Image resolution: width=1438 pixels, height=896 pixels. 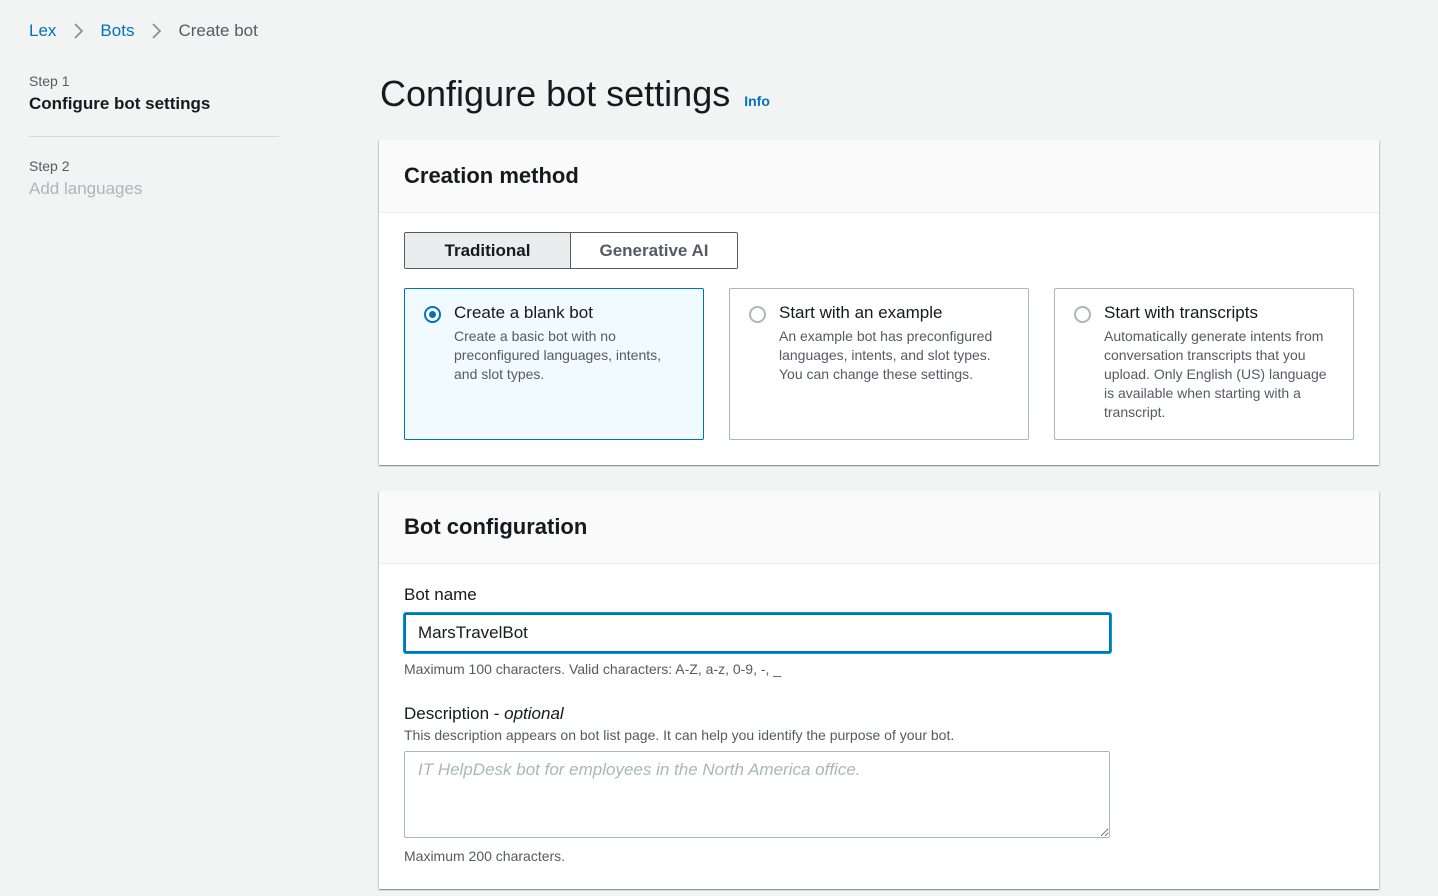 I want to click on step-title: Add languages, so click(x=86, y=188).